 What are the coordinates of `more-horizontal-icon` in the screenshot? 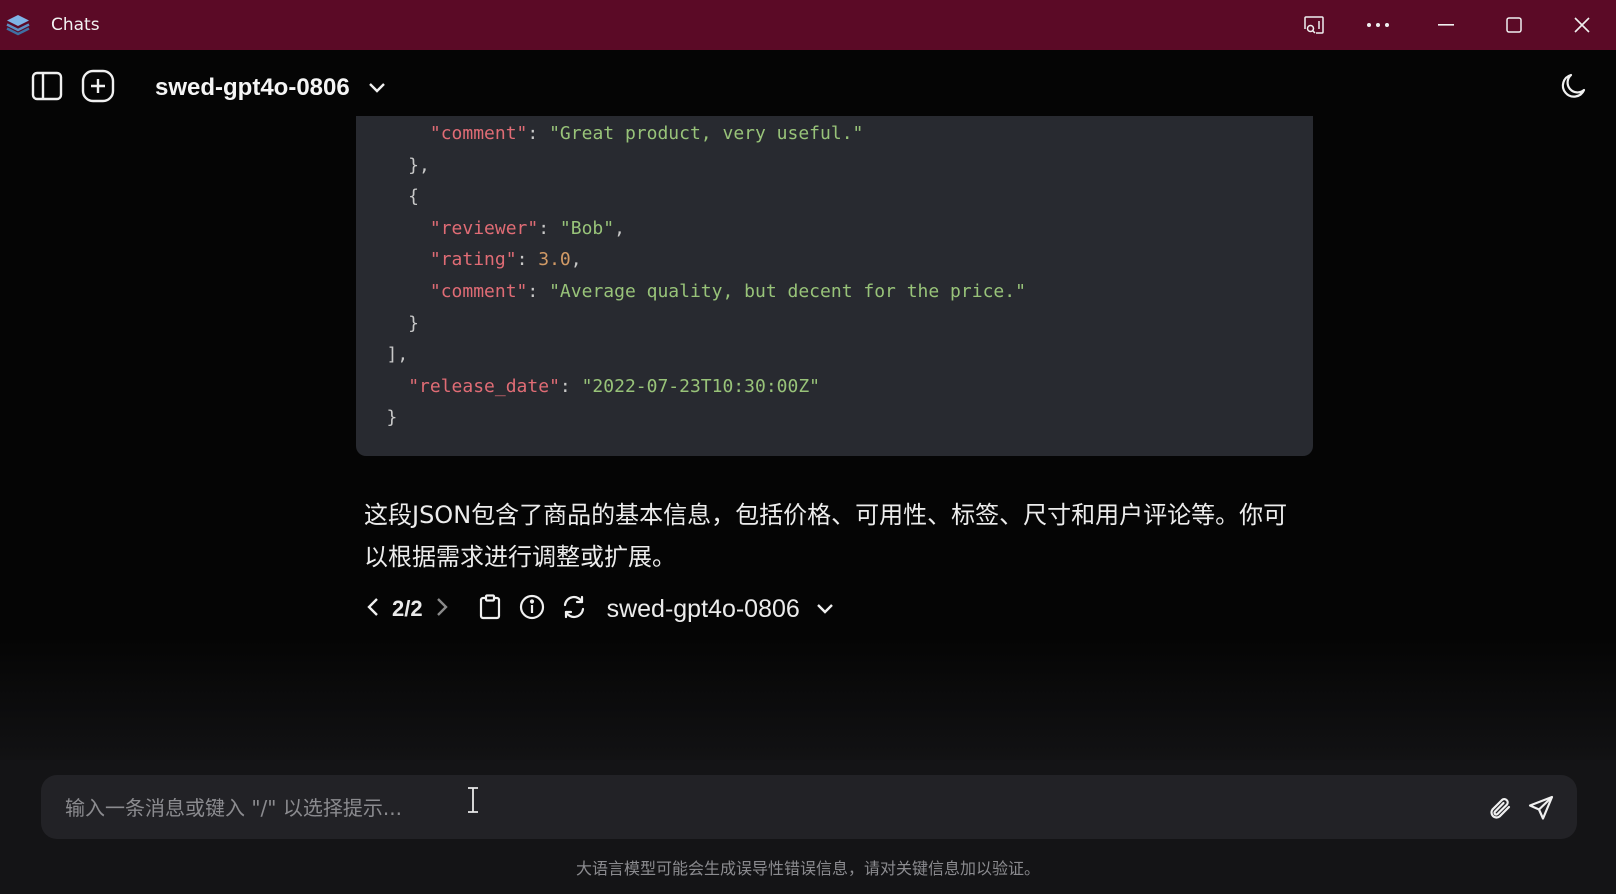 It's located at (1378, 25).